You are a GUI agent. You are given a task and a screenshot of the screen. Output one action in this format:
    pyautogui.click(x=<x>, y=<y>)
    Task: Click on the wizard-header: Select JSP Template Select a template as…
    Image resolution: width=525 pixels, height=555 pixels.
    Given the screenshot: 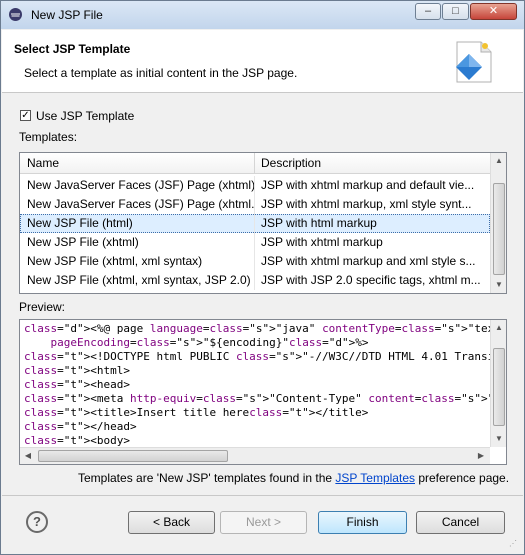 What is the action you would take?
    pyautogui.click(x=262, y=61)
    